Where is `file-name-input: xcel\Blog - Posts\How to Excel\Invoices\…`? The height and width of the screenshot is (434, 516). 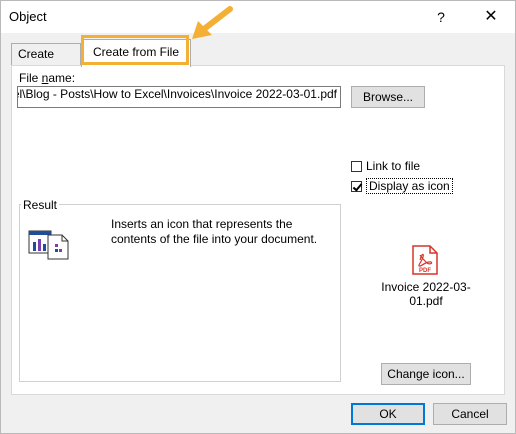 file-name-input: xcel\Blog - Posts\How to Excel\Invoices\… is located at coordinates (179, 97).